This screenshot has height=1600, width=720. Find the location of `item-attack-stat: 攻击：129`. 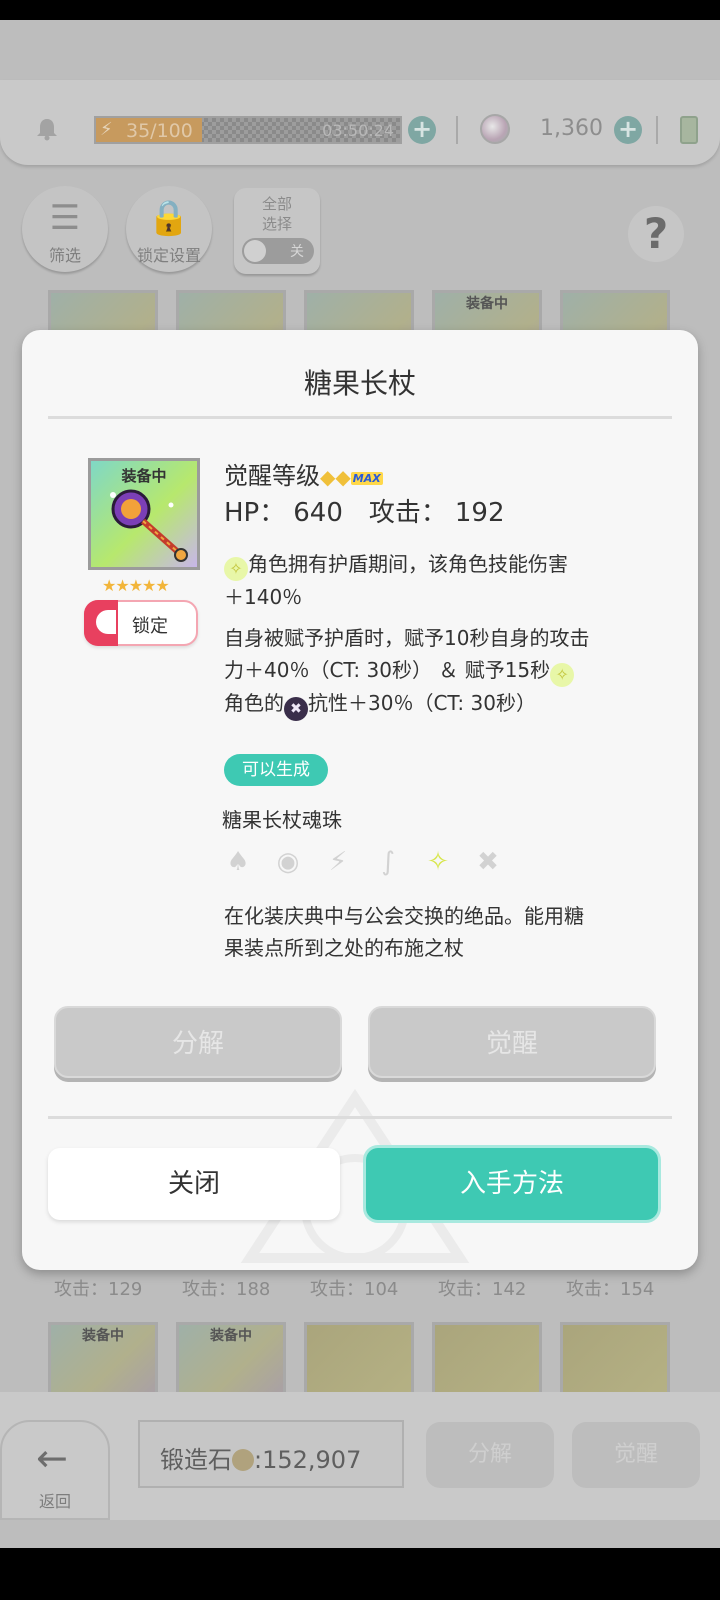

item-attack-stat: 攻击：129 is located at coordinates (98, 1289).